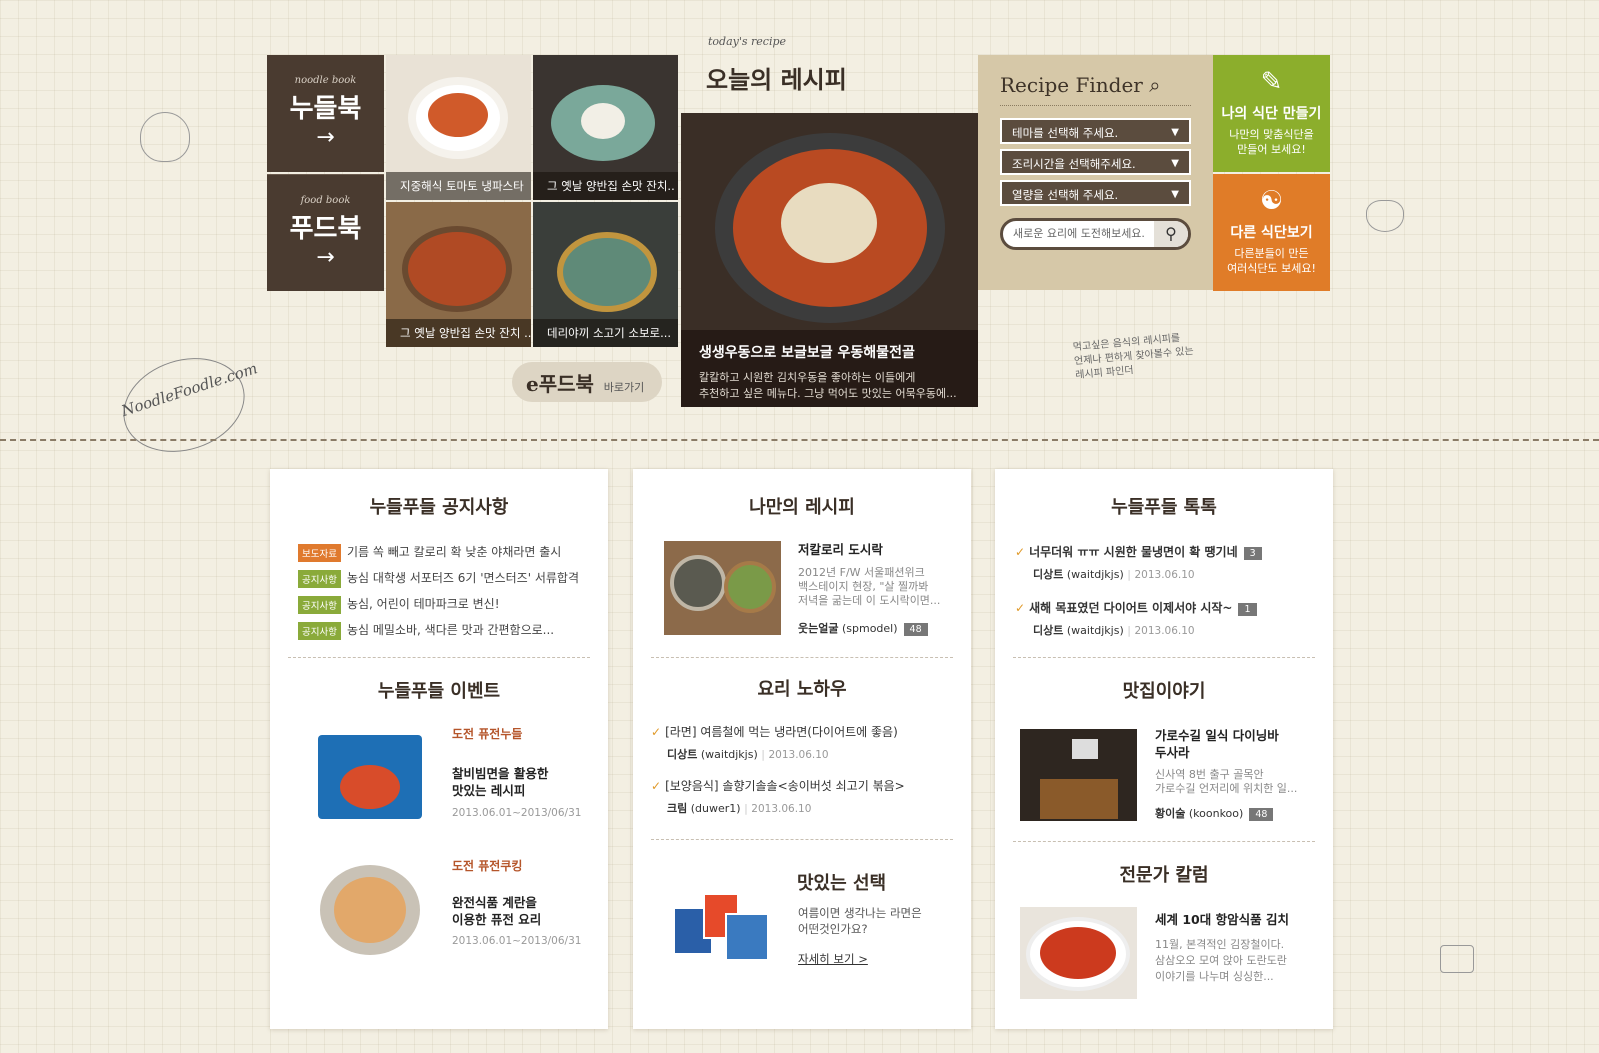  What do you see at coordinates (439, 691) in the screenshot?
I see `event-title: 누들푸들 이벤트` at bounding box center [439, 691].